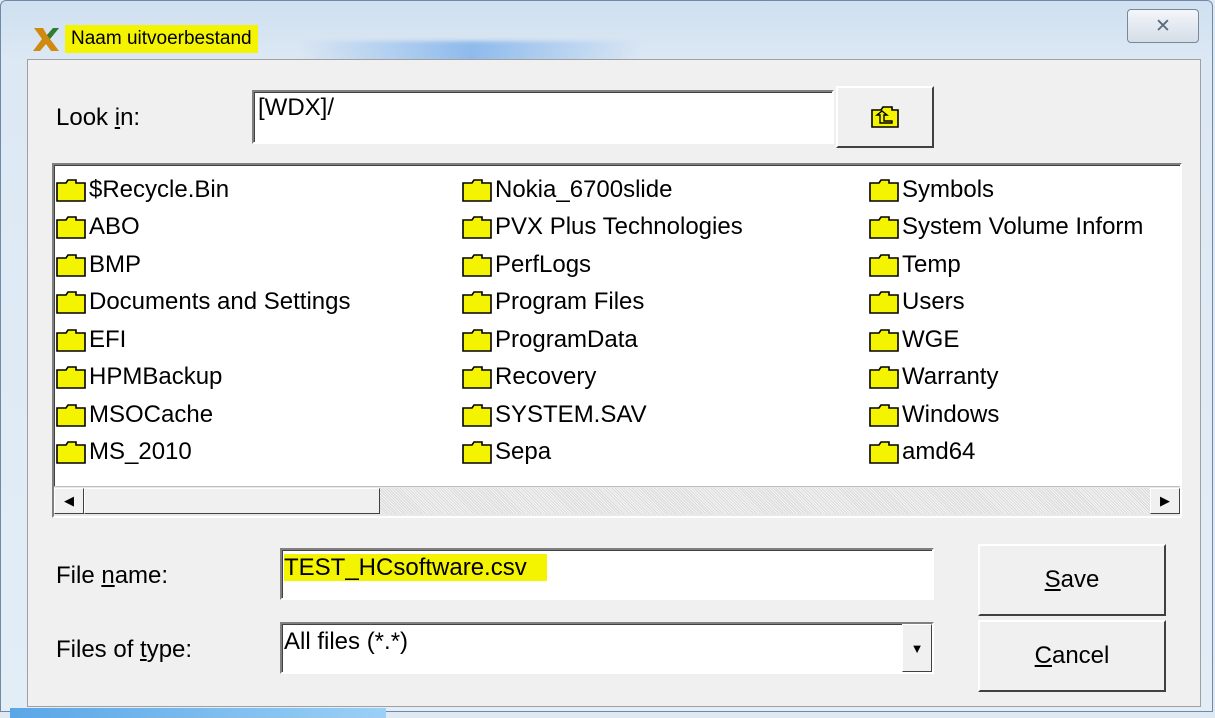 The width and height of the screenshot is (1215, 718). I want to click on folder-item: SYSTEM.SAV, so click(602, 415).